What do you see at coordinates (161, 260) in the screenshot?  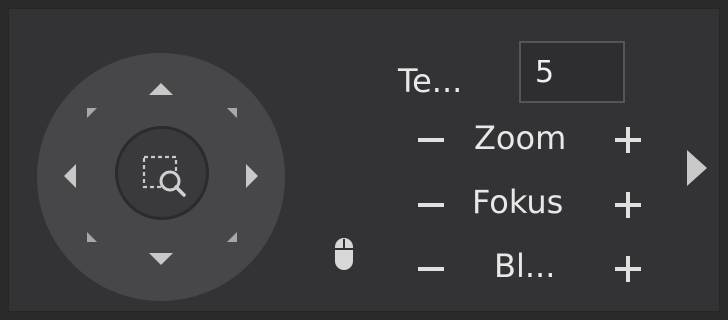 I see `arrow-down-icon` at bounding box center [161, 260].